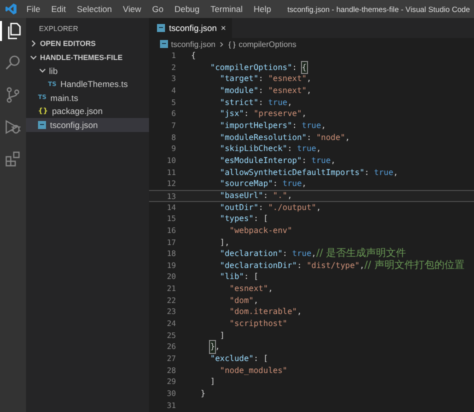 The width and height of the screenshot is (474, 412). Describe the element at coordinates (87, 71) in the screenshot. I see `folder-item: lib` at that location.